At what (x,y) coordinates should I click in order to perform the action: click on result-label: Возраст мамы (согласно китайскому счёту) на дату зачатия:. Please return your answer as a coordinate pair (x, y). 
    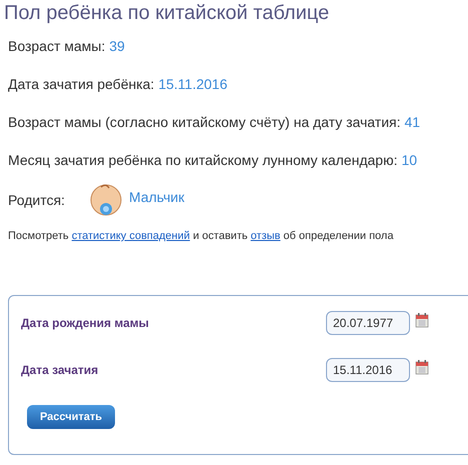
    Looking at the image, I should click on (204, 122).